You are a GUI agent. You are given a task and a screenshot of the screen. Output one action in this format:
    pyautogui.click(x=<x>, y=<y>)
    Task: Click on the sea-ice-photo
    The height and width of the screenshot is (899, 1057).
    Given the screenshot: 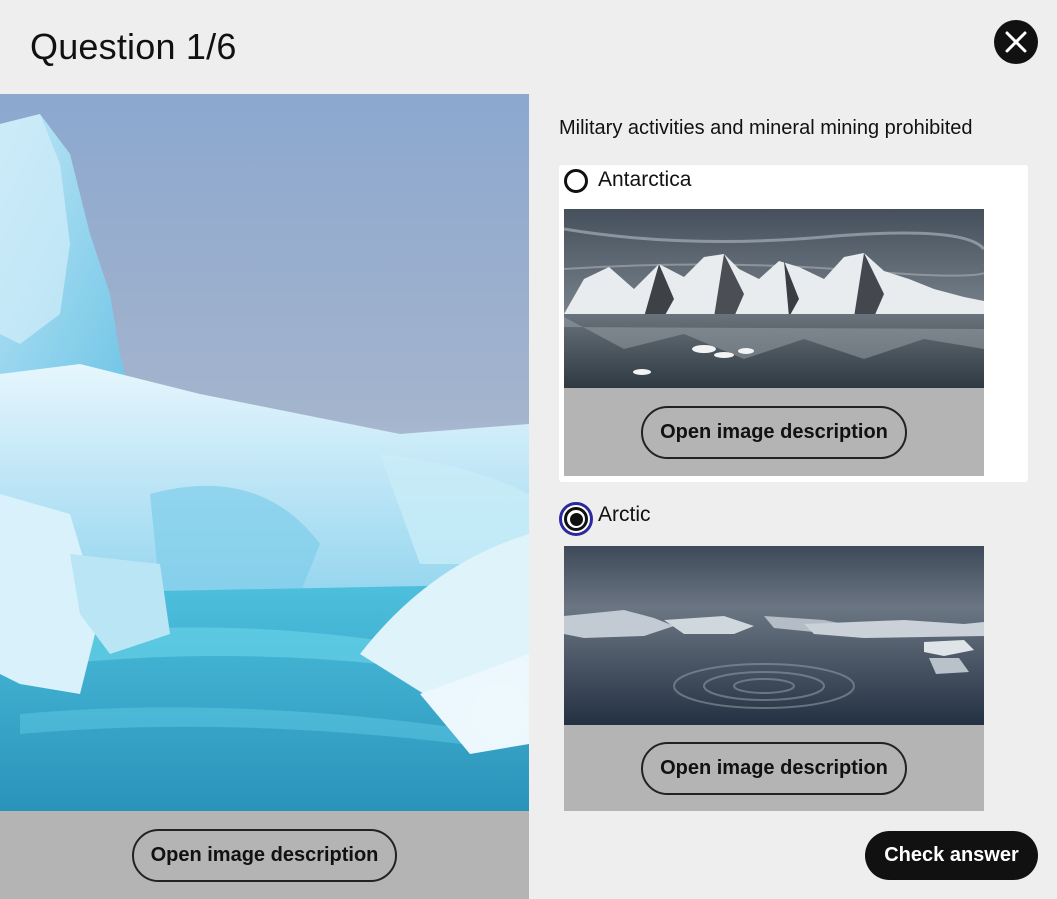 What is the action you would take?
    pyautogui.click(x=774, y=635)
    